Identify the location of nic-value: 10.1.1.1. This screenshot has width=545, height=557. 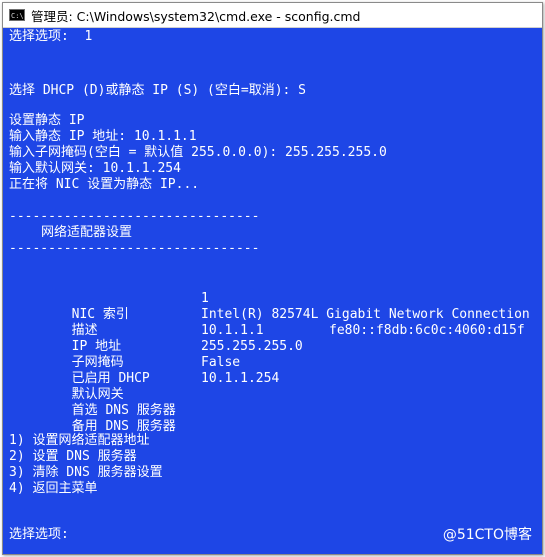
(232, 330).